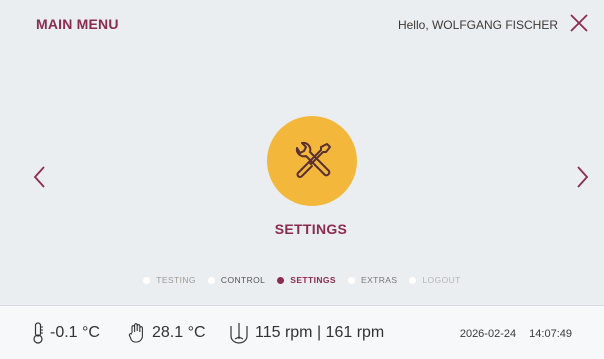  Describe the element at coordinates (550, 334) in the screenshot. I see `time-value: 14:07:49` at that location.